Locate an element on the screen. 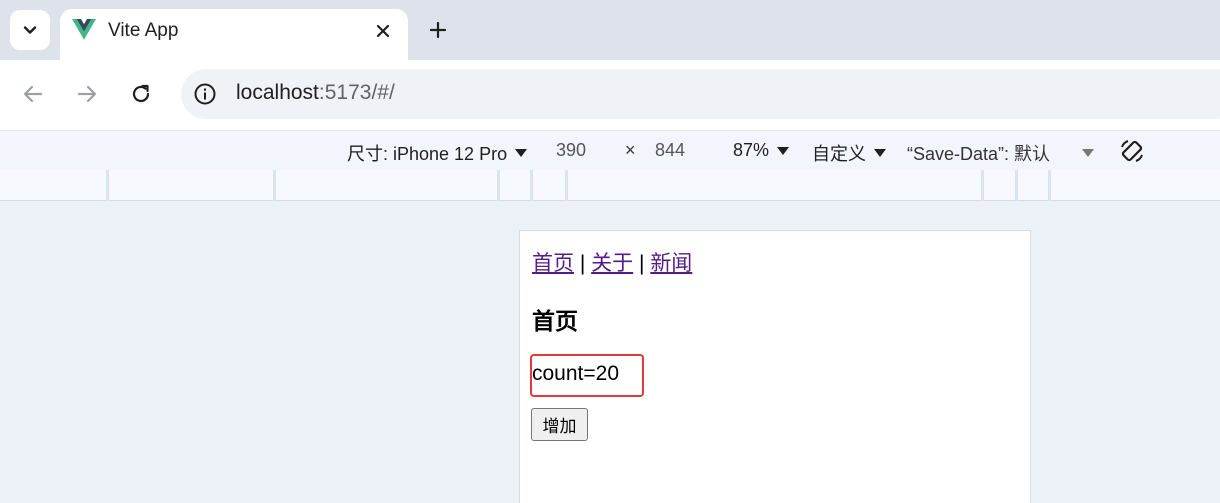 Image resolution: width=1220 pixels, height=503 pixels. reload-button is located at coordinates (141, 94).